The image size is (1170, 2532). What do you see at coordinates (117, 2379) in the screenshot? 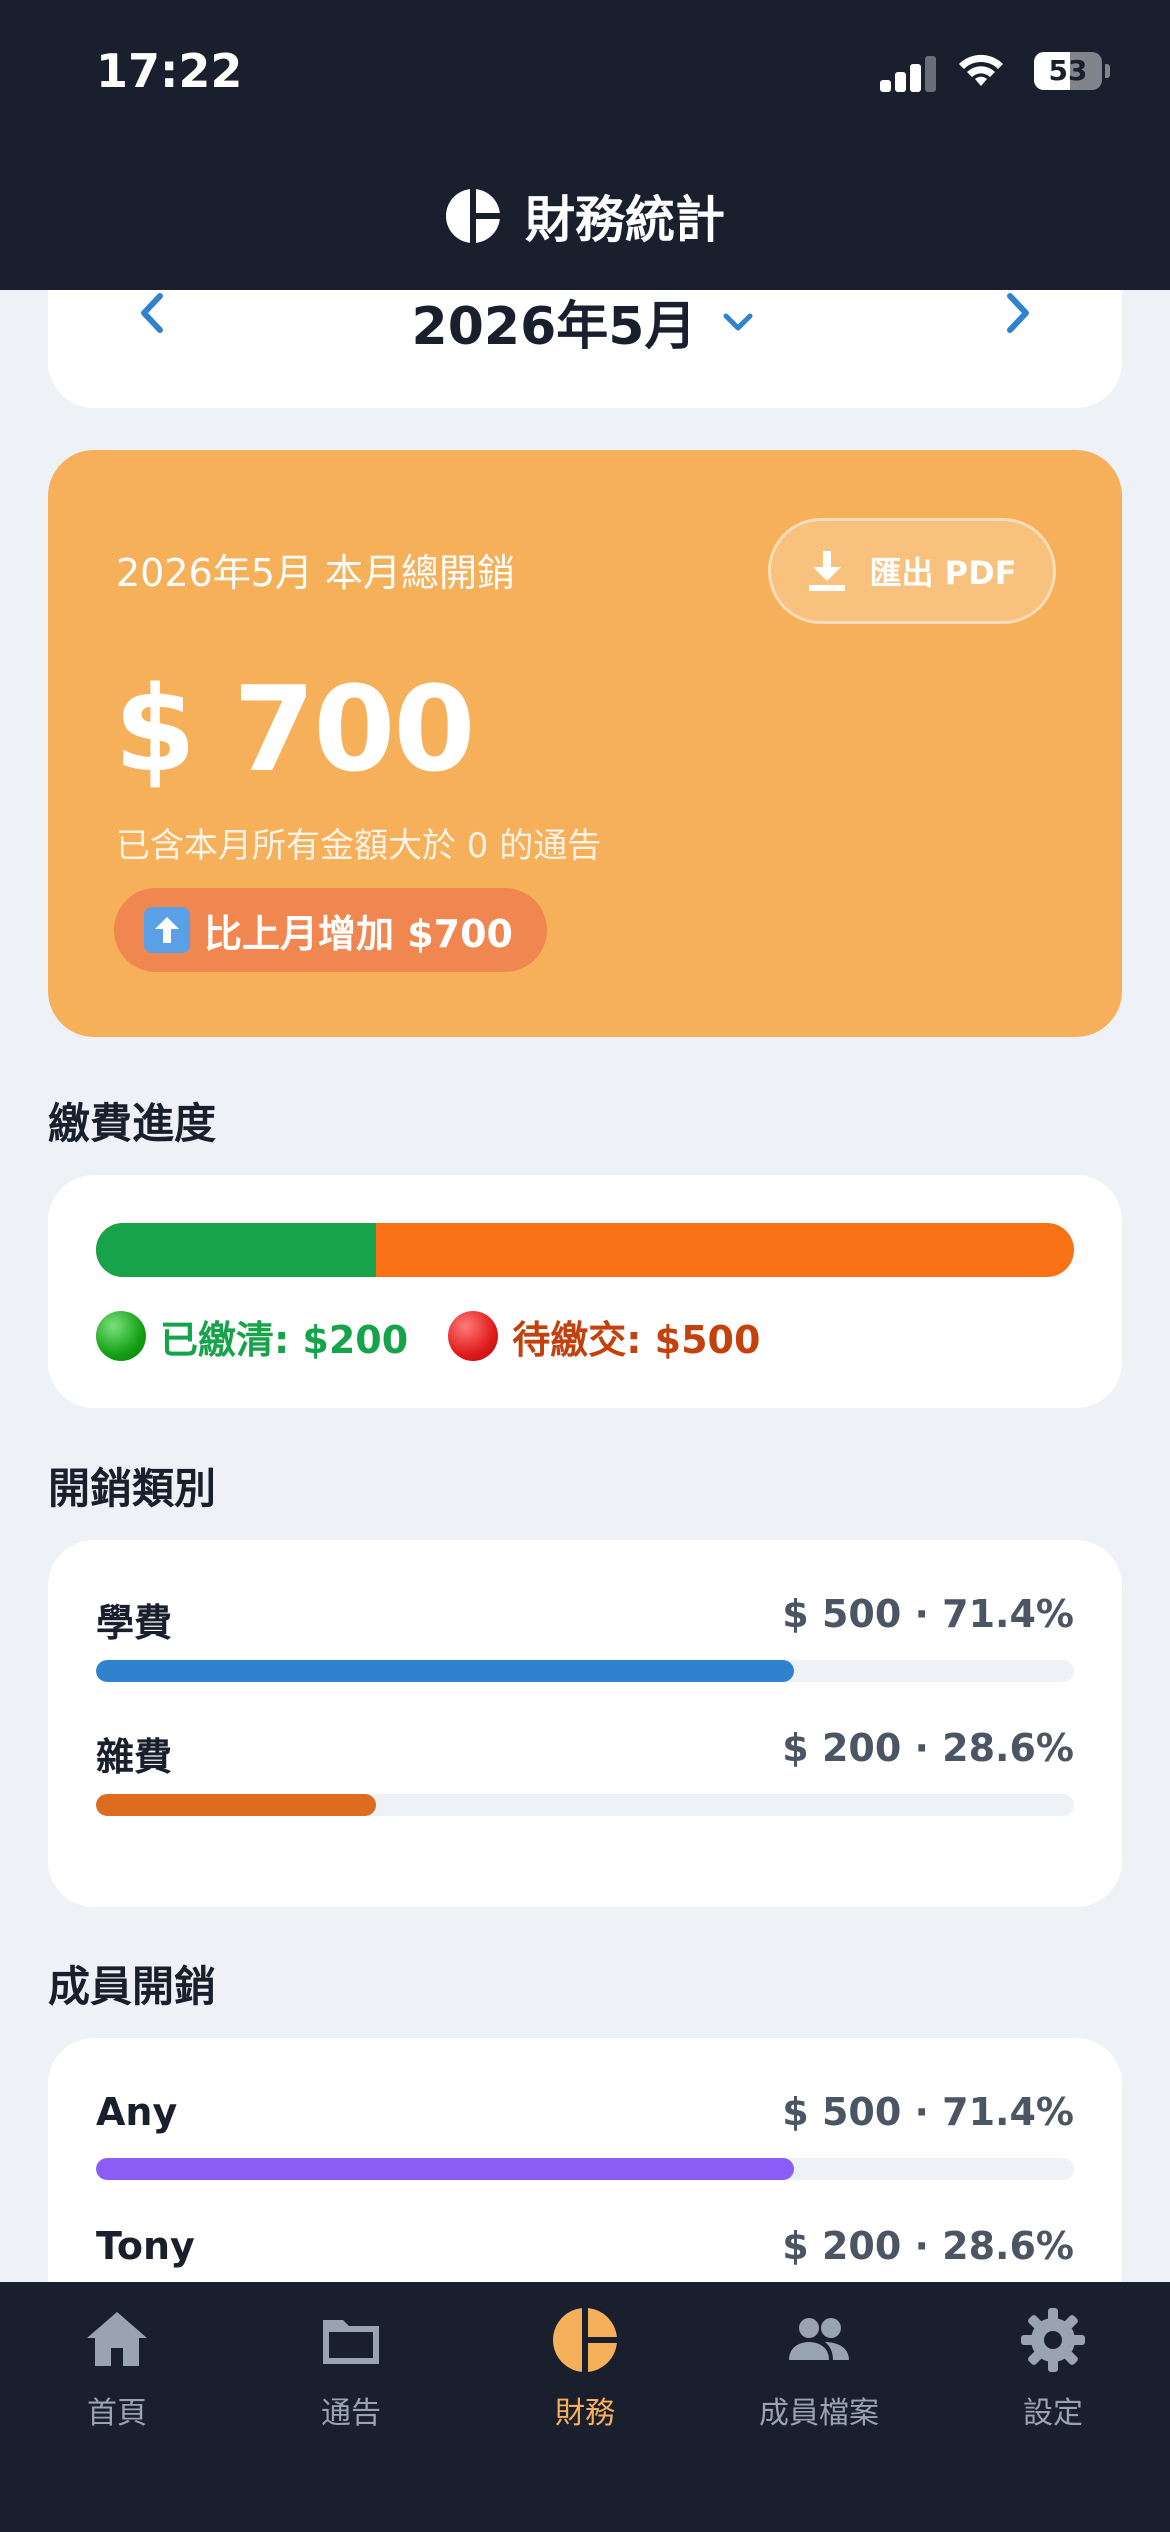
I see `tab-home: 首頁` at bounding box center [117, 2379].